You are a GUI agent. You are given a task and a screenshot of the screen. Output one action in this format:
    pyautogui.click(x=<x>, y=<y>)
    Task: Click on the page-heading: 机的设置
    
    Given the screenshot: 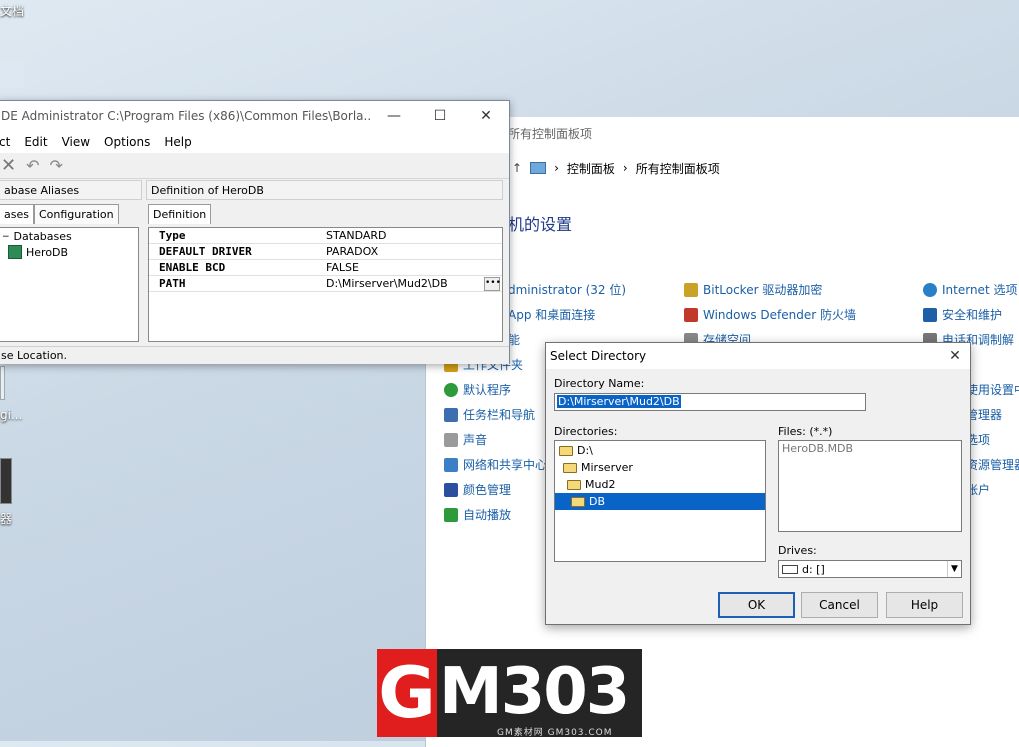 What is the action you would take?
    pyautogui.click(x=540, y=224)
    